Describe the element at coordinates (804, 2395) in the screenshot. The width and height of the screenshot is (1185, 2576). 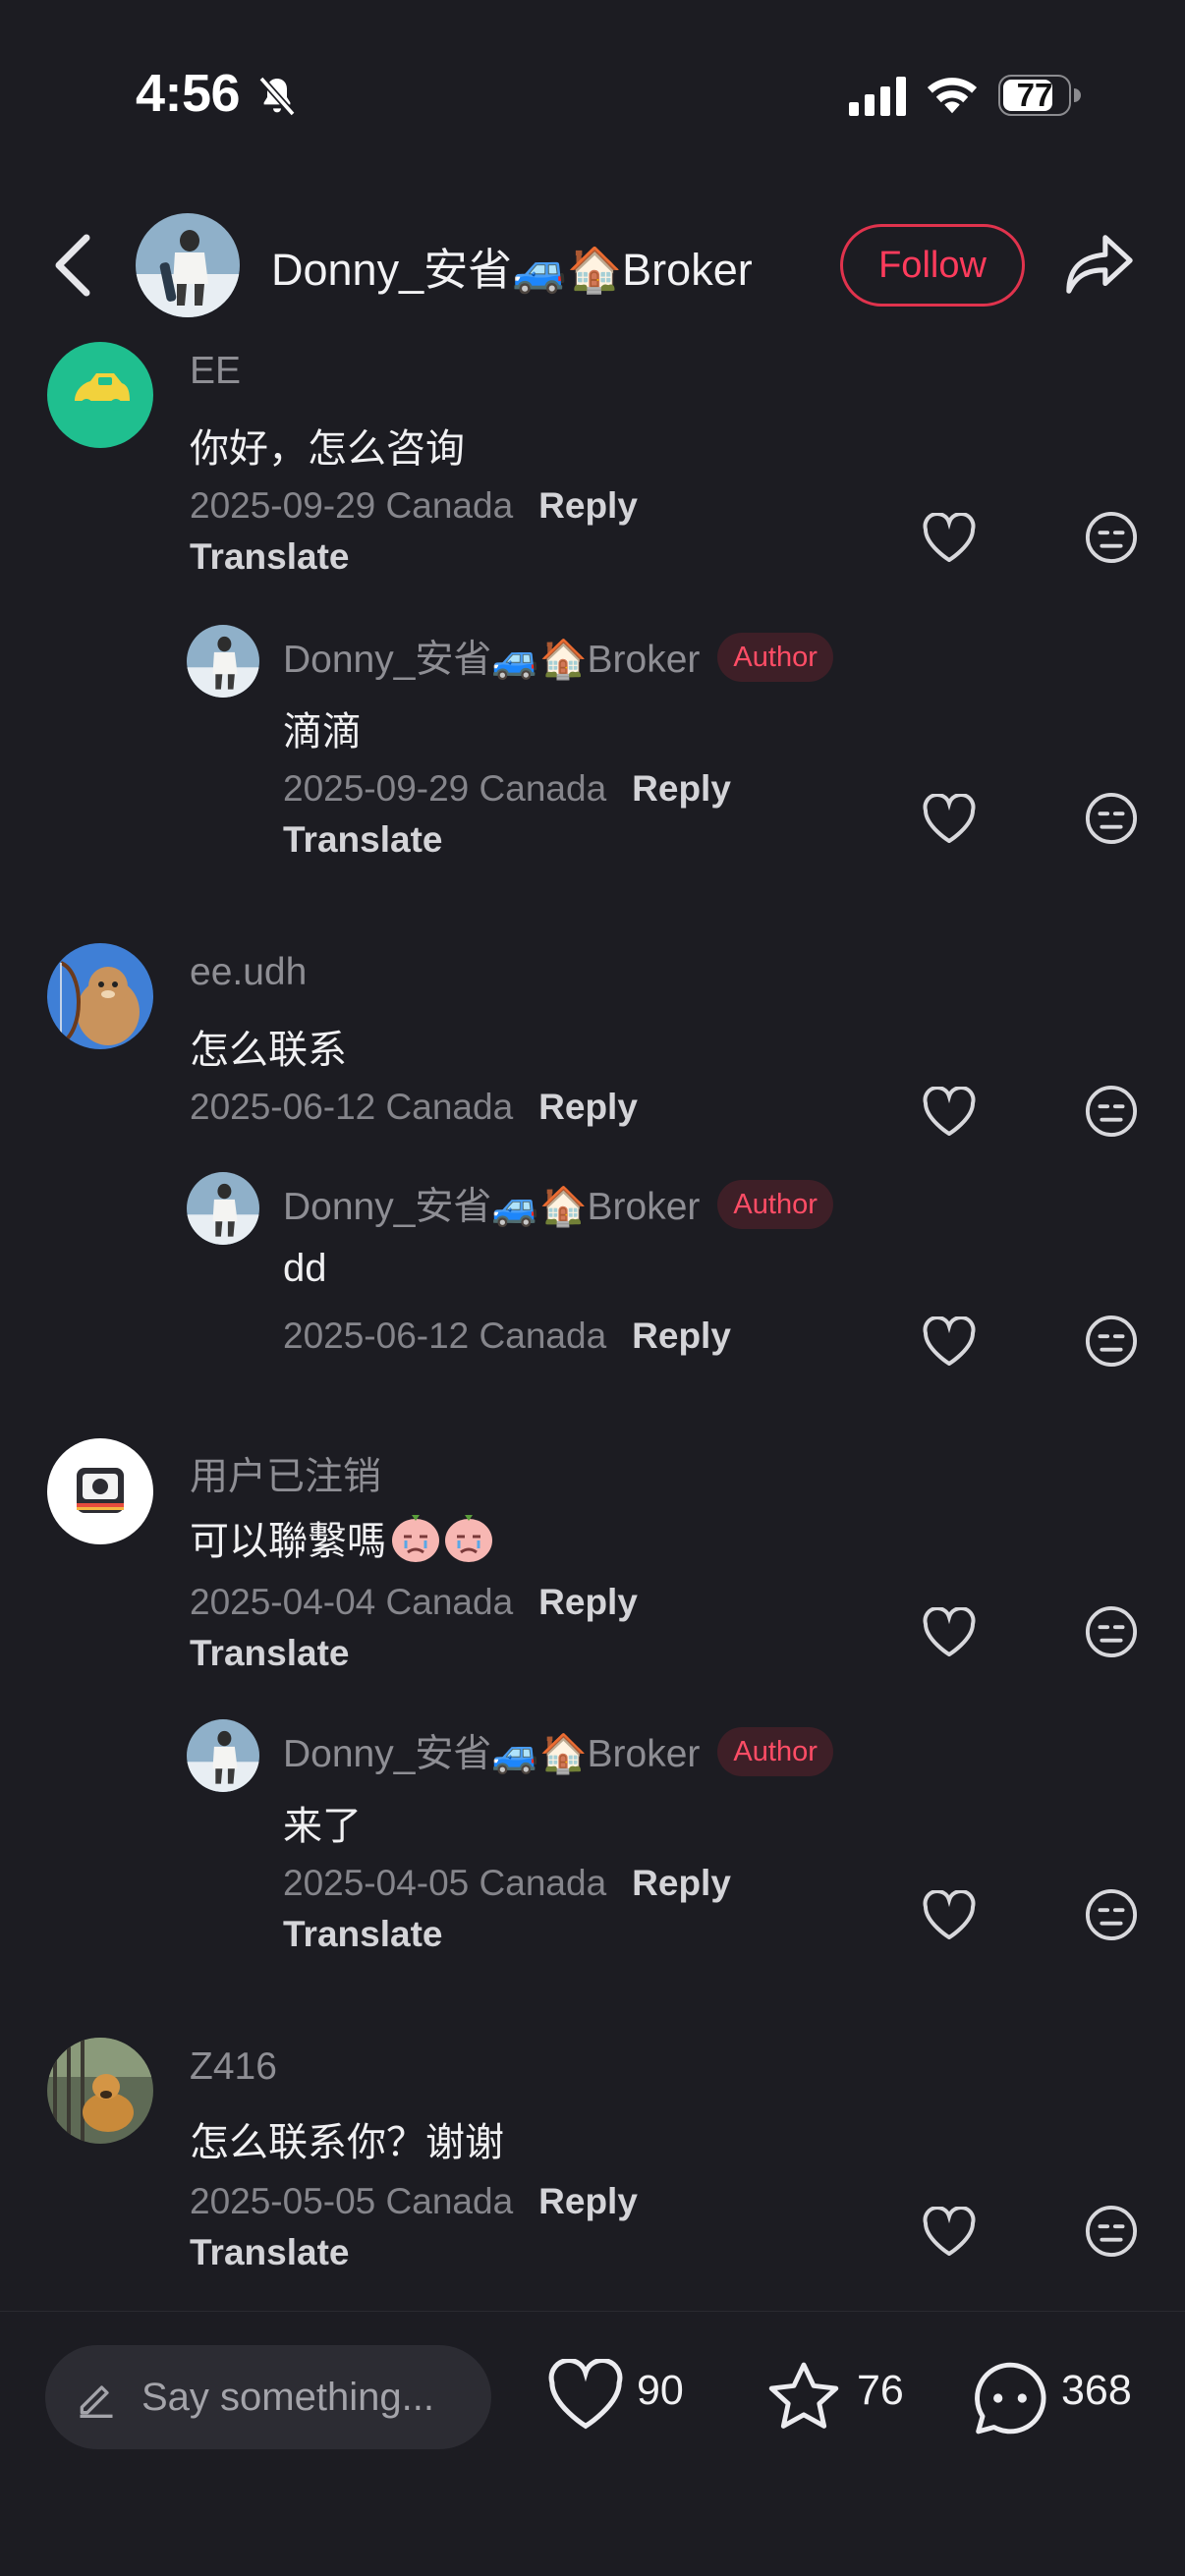
I see `star-icon` at that location.